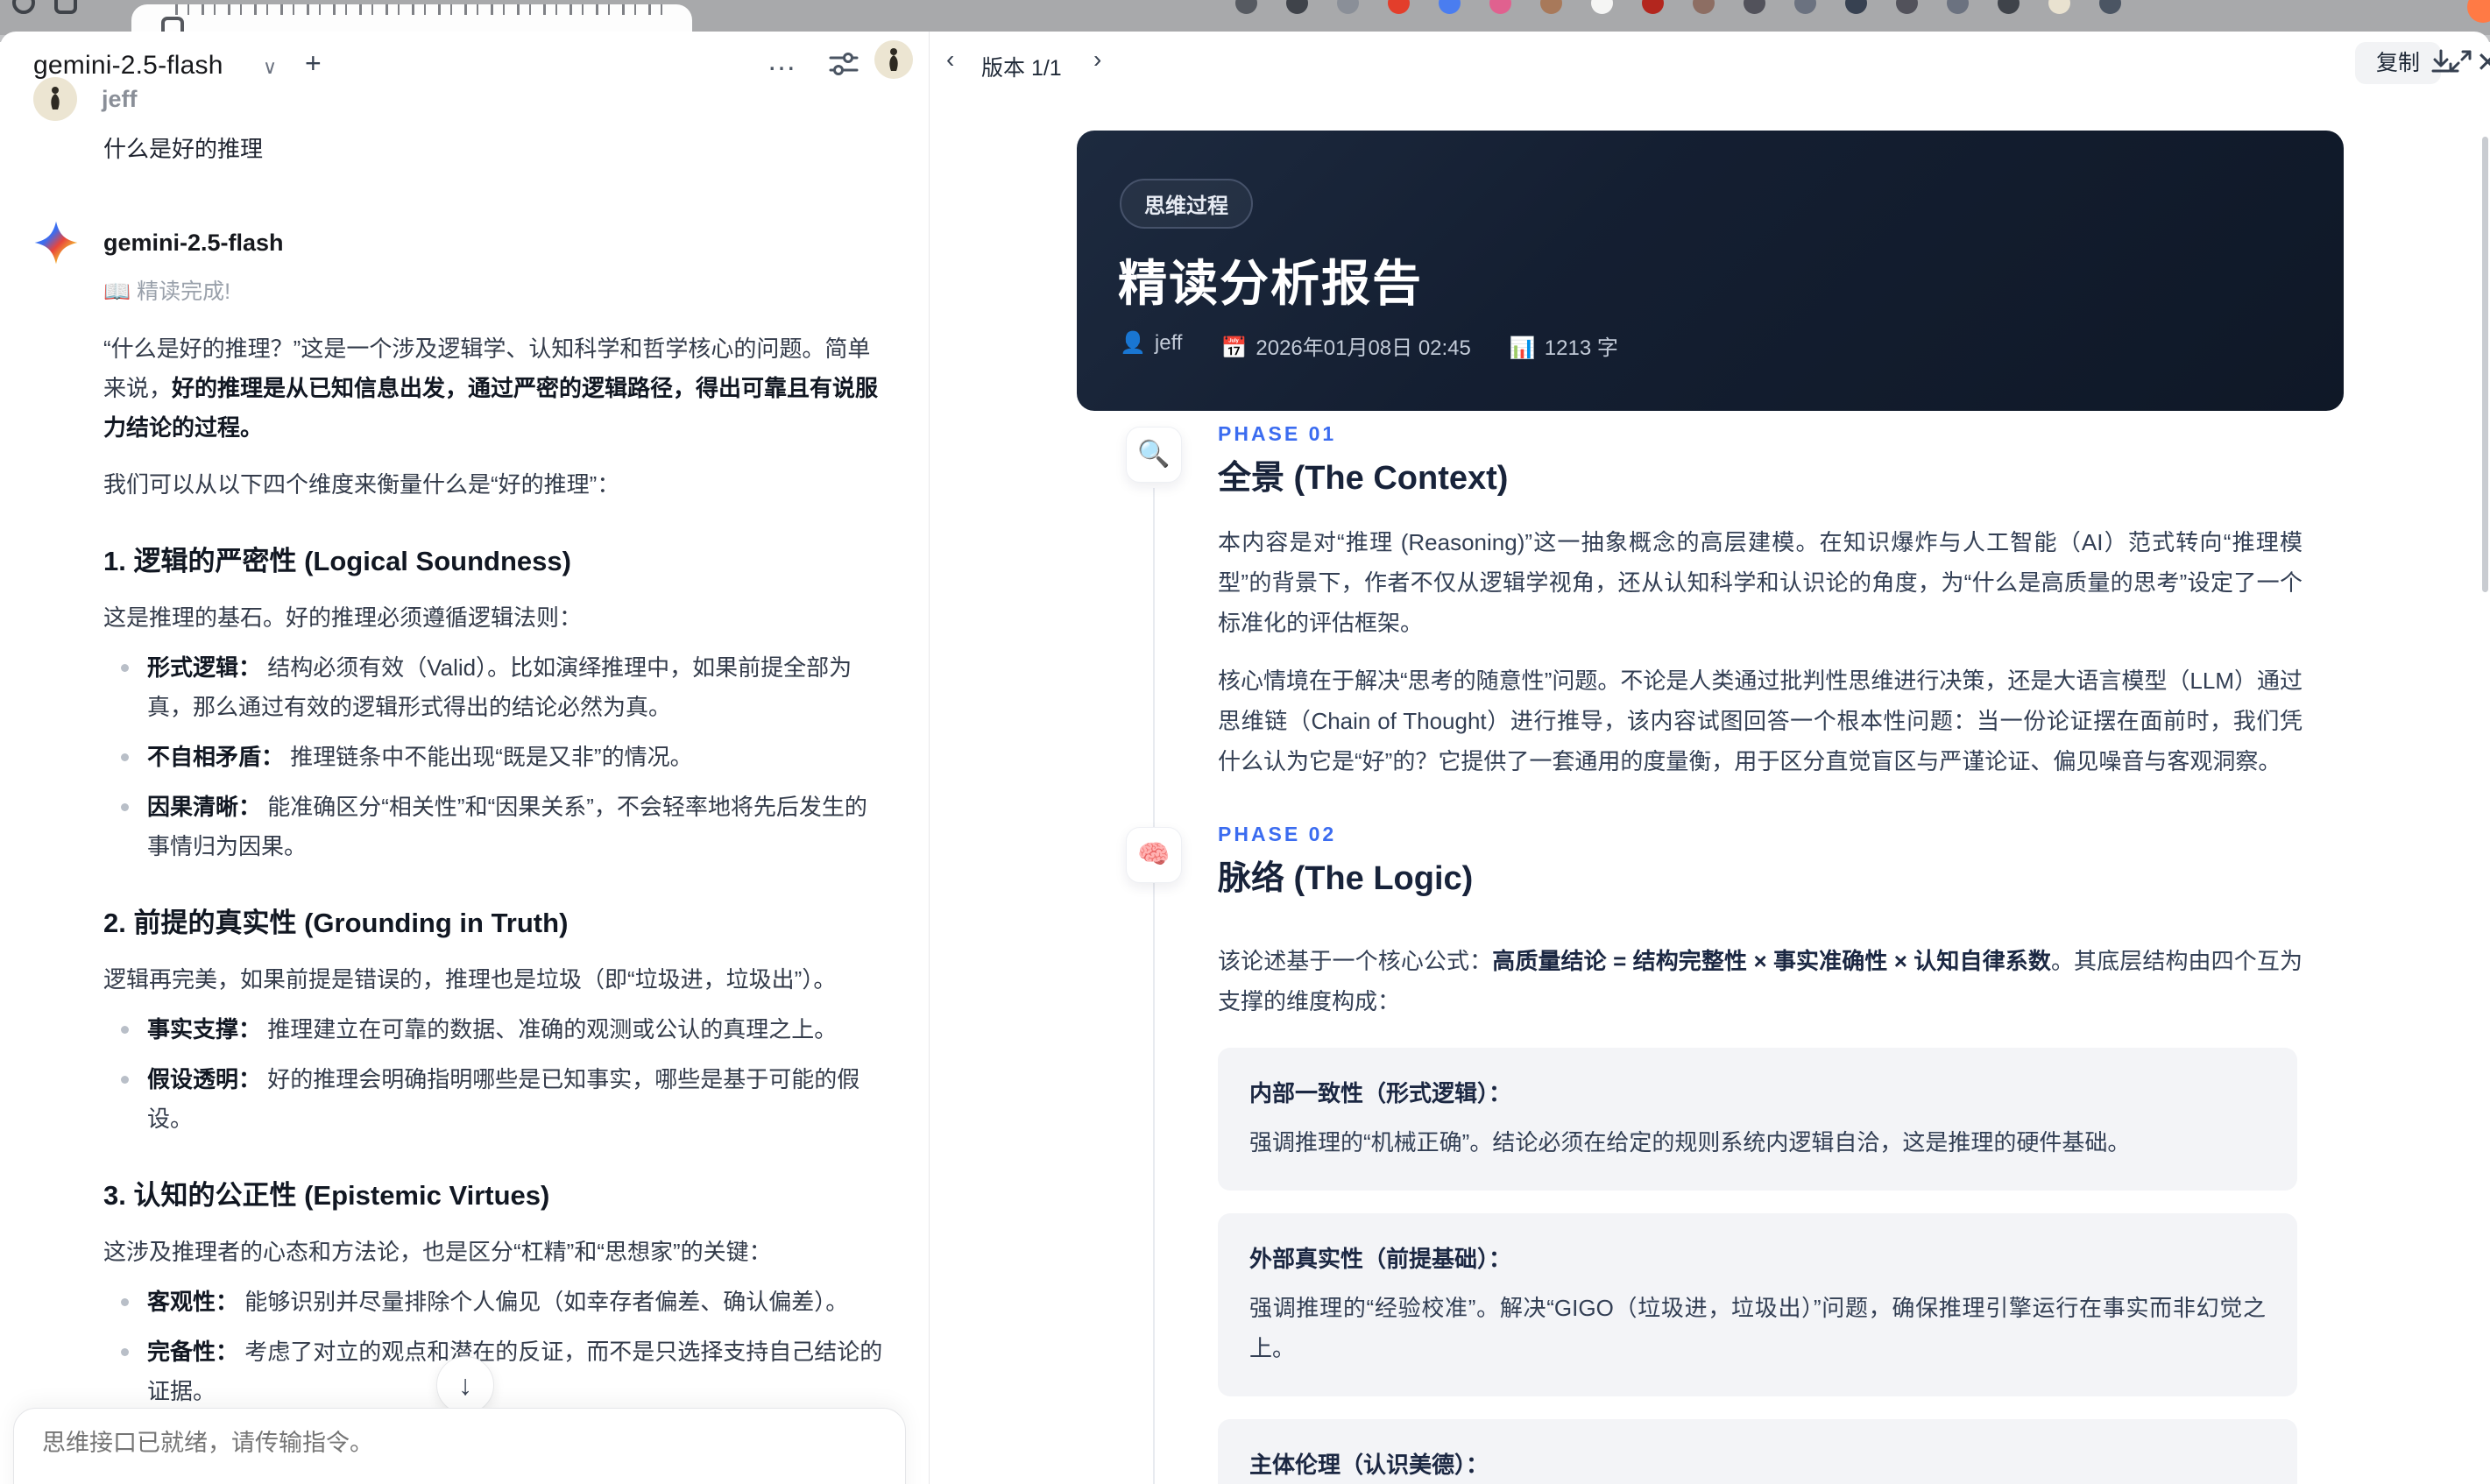 The image size is (2490, 1484). I want to click on jeff-avatar, so click(55, 99).